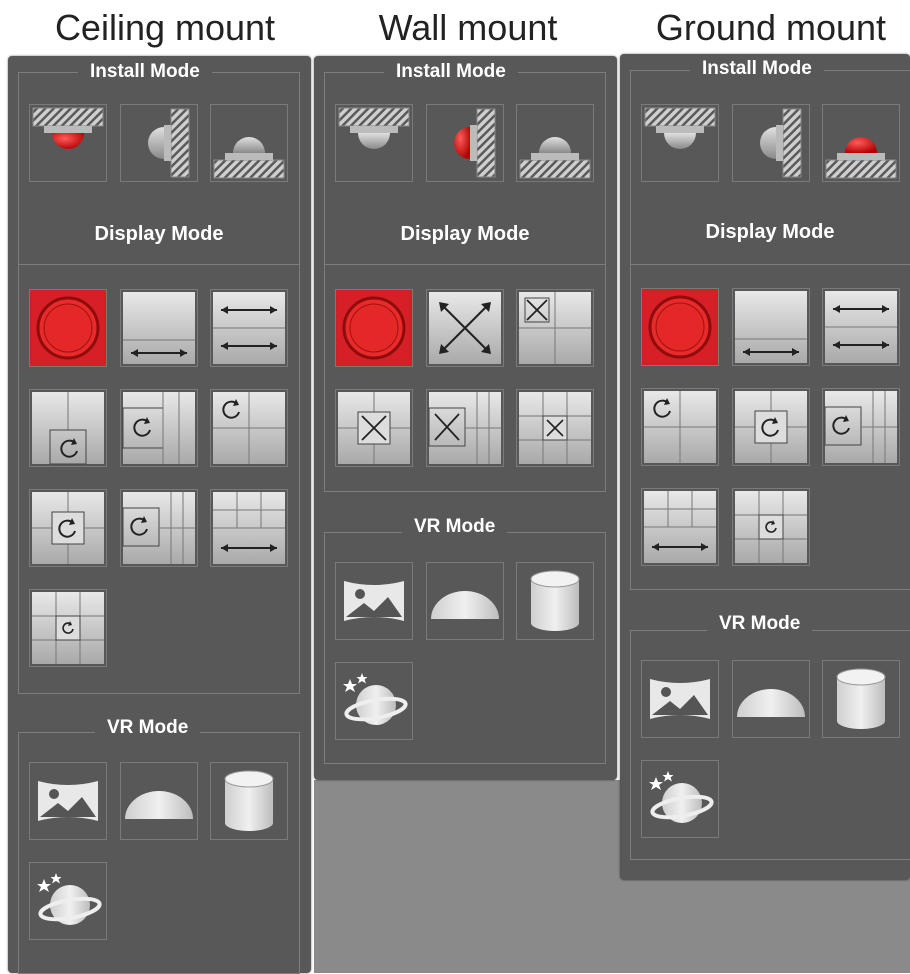 The width and height of the screenshot is (910, 974). I want to click on display-1e3r-button, so click(555, 328).